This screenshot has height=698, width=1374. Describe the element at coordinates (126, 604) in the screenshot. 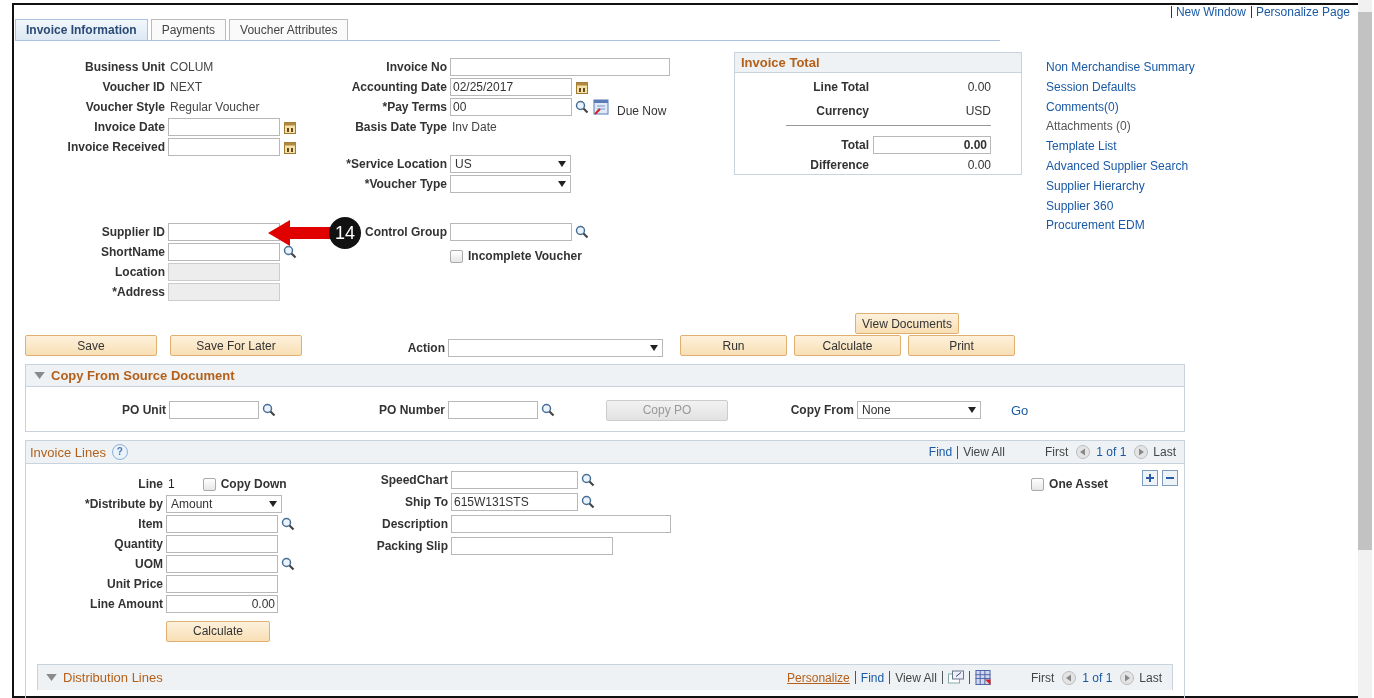

I see `field-label: Line Amount` at that location.